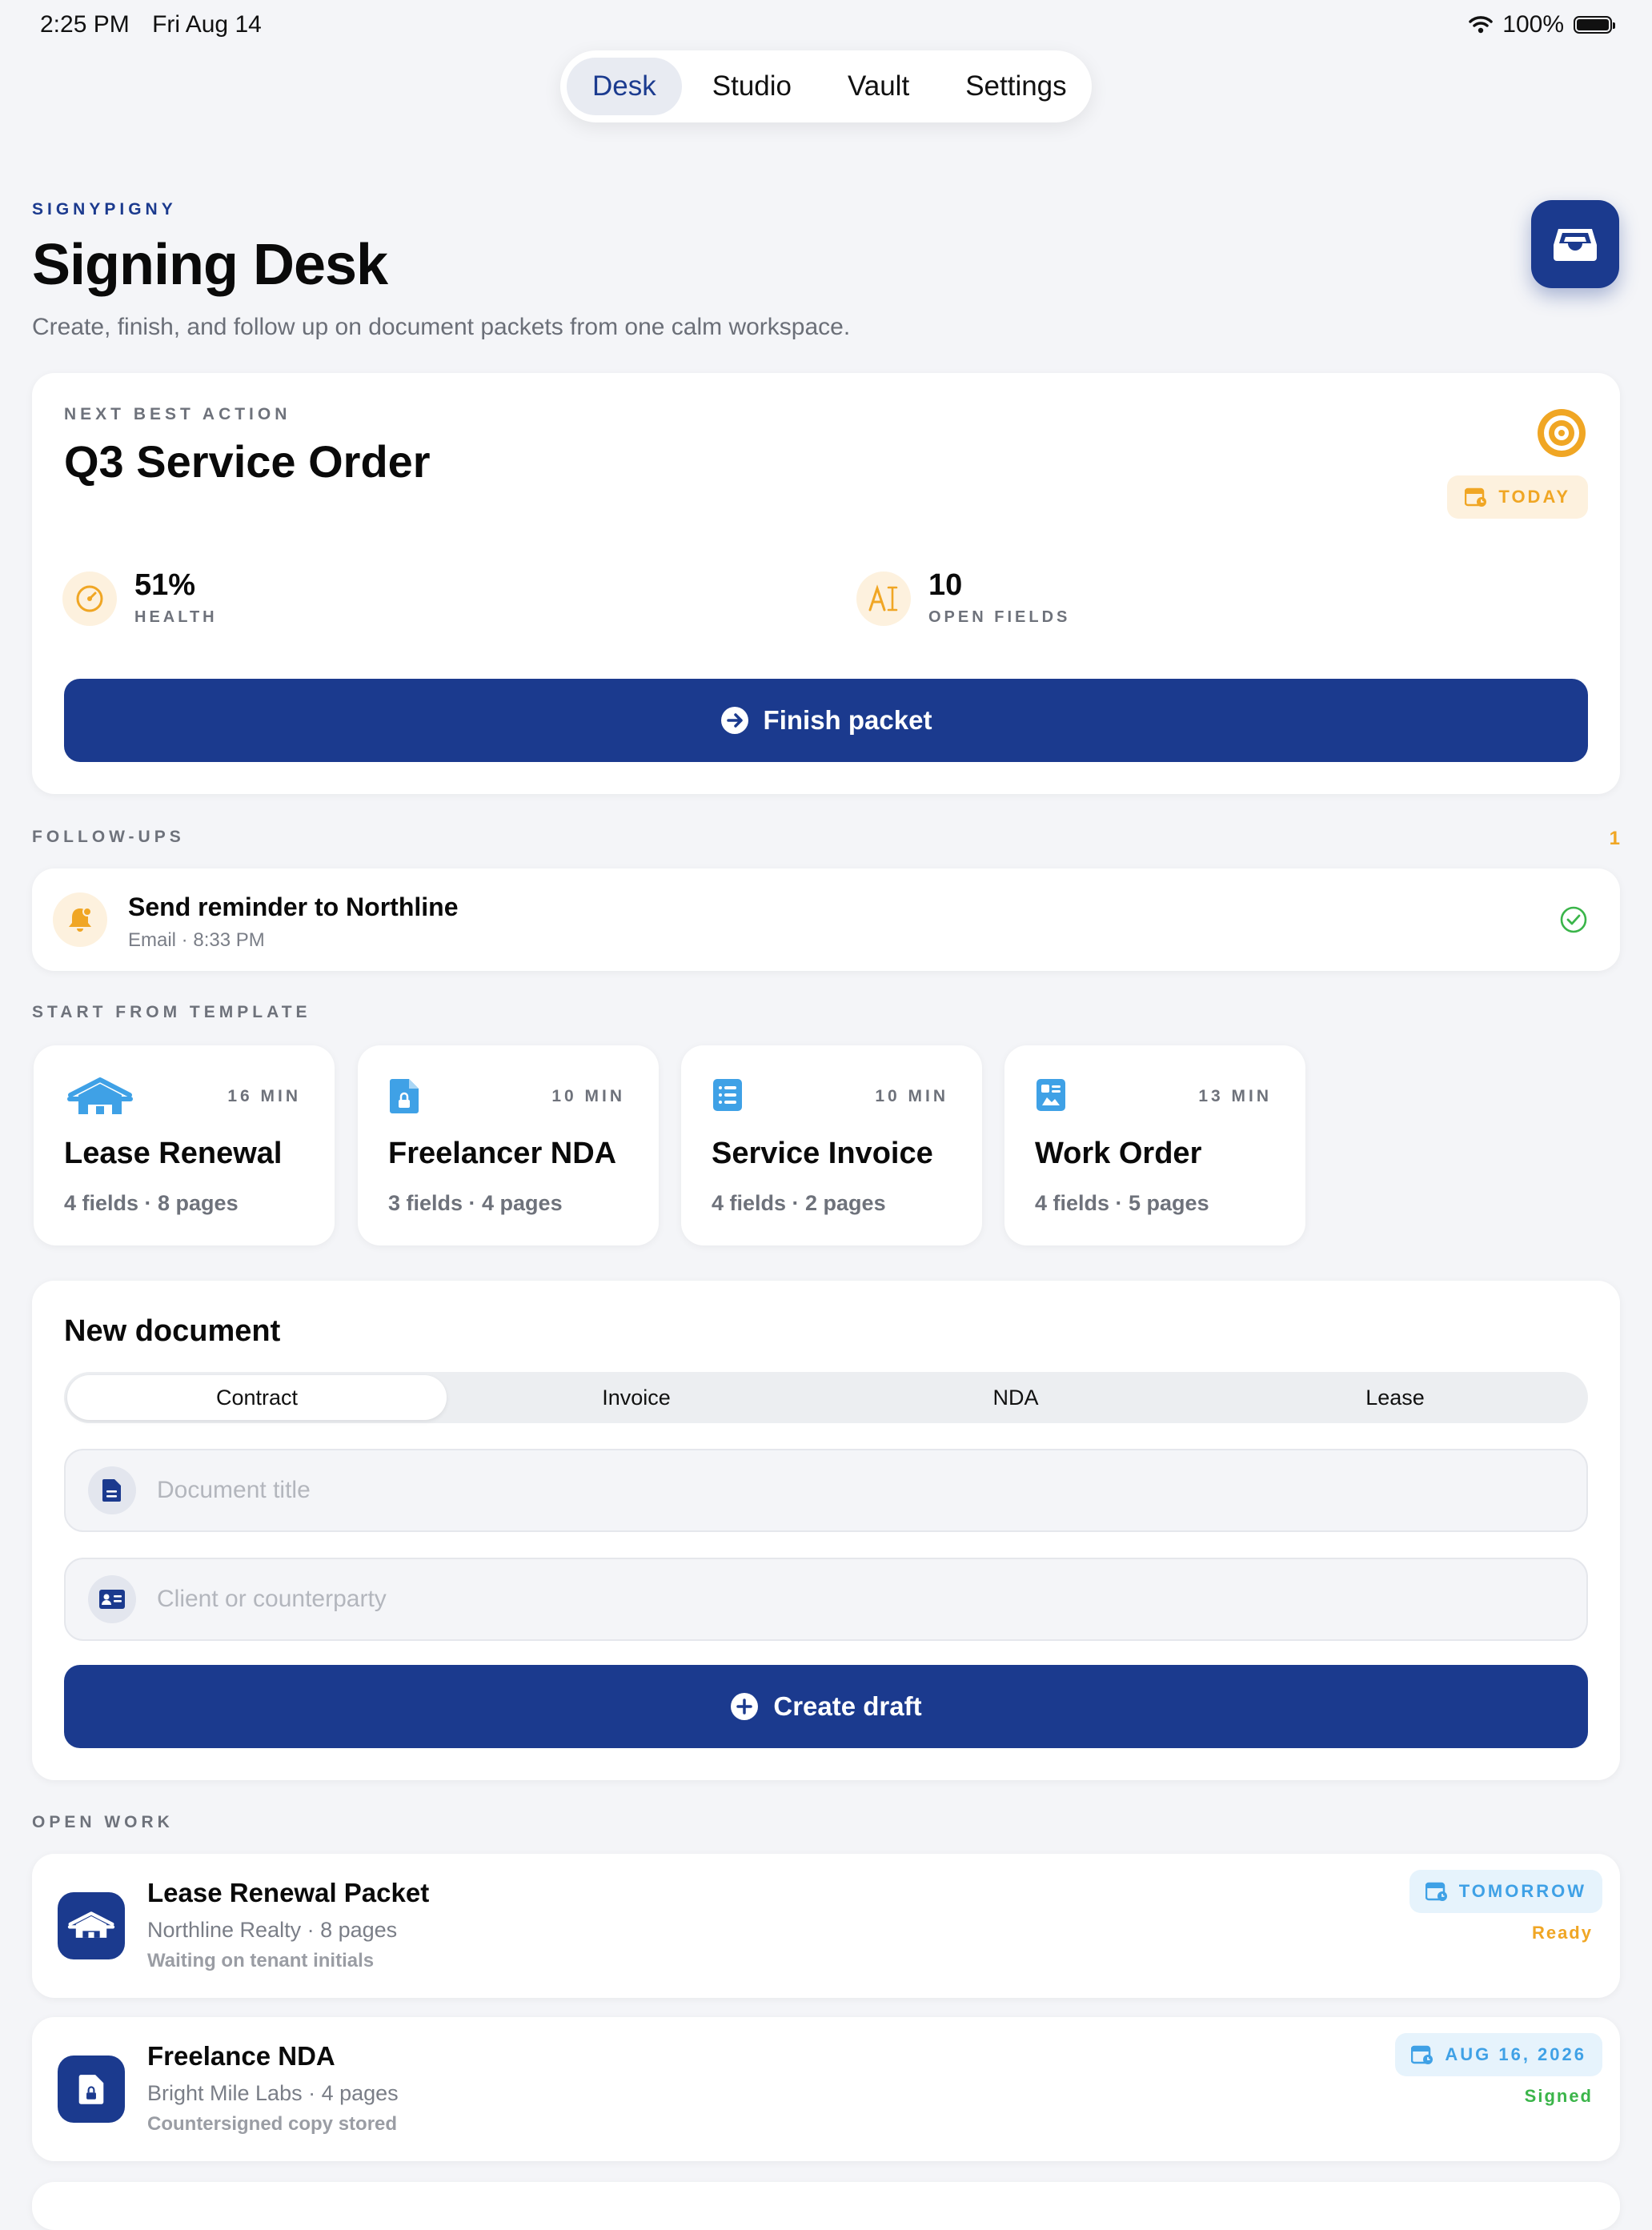 The image size is (1652, 2230). I want to click on template-meta: 4 fields · 2 pages, so click(799, 1203).